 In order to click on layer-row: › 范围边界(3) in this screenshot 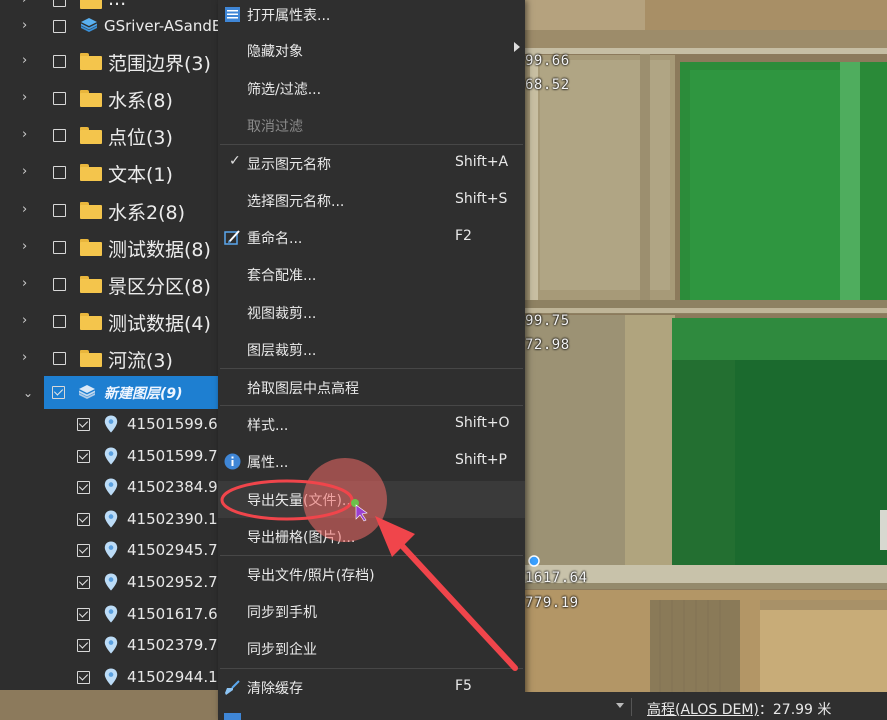, I will do `click(109, 61)`.